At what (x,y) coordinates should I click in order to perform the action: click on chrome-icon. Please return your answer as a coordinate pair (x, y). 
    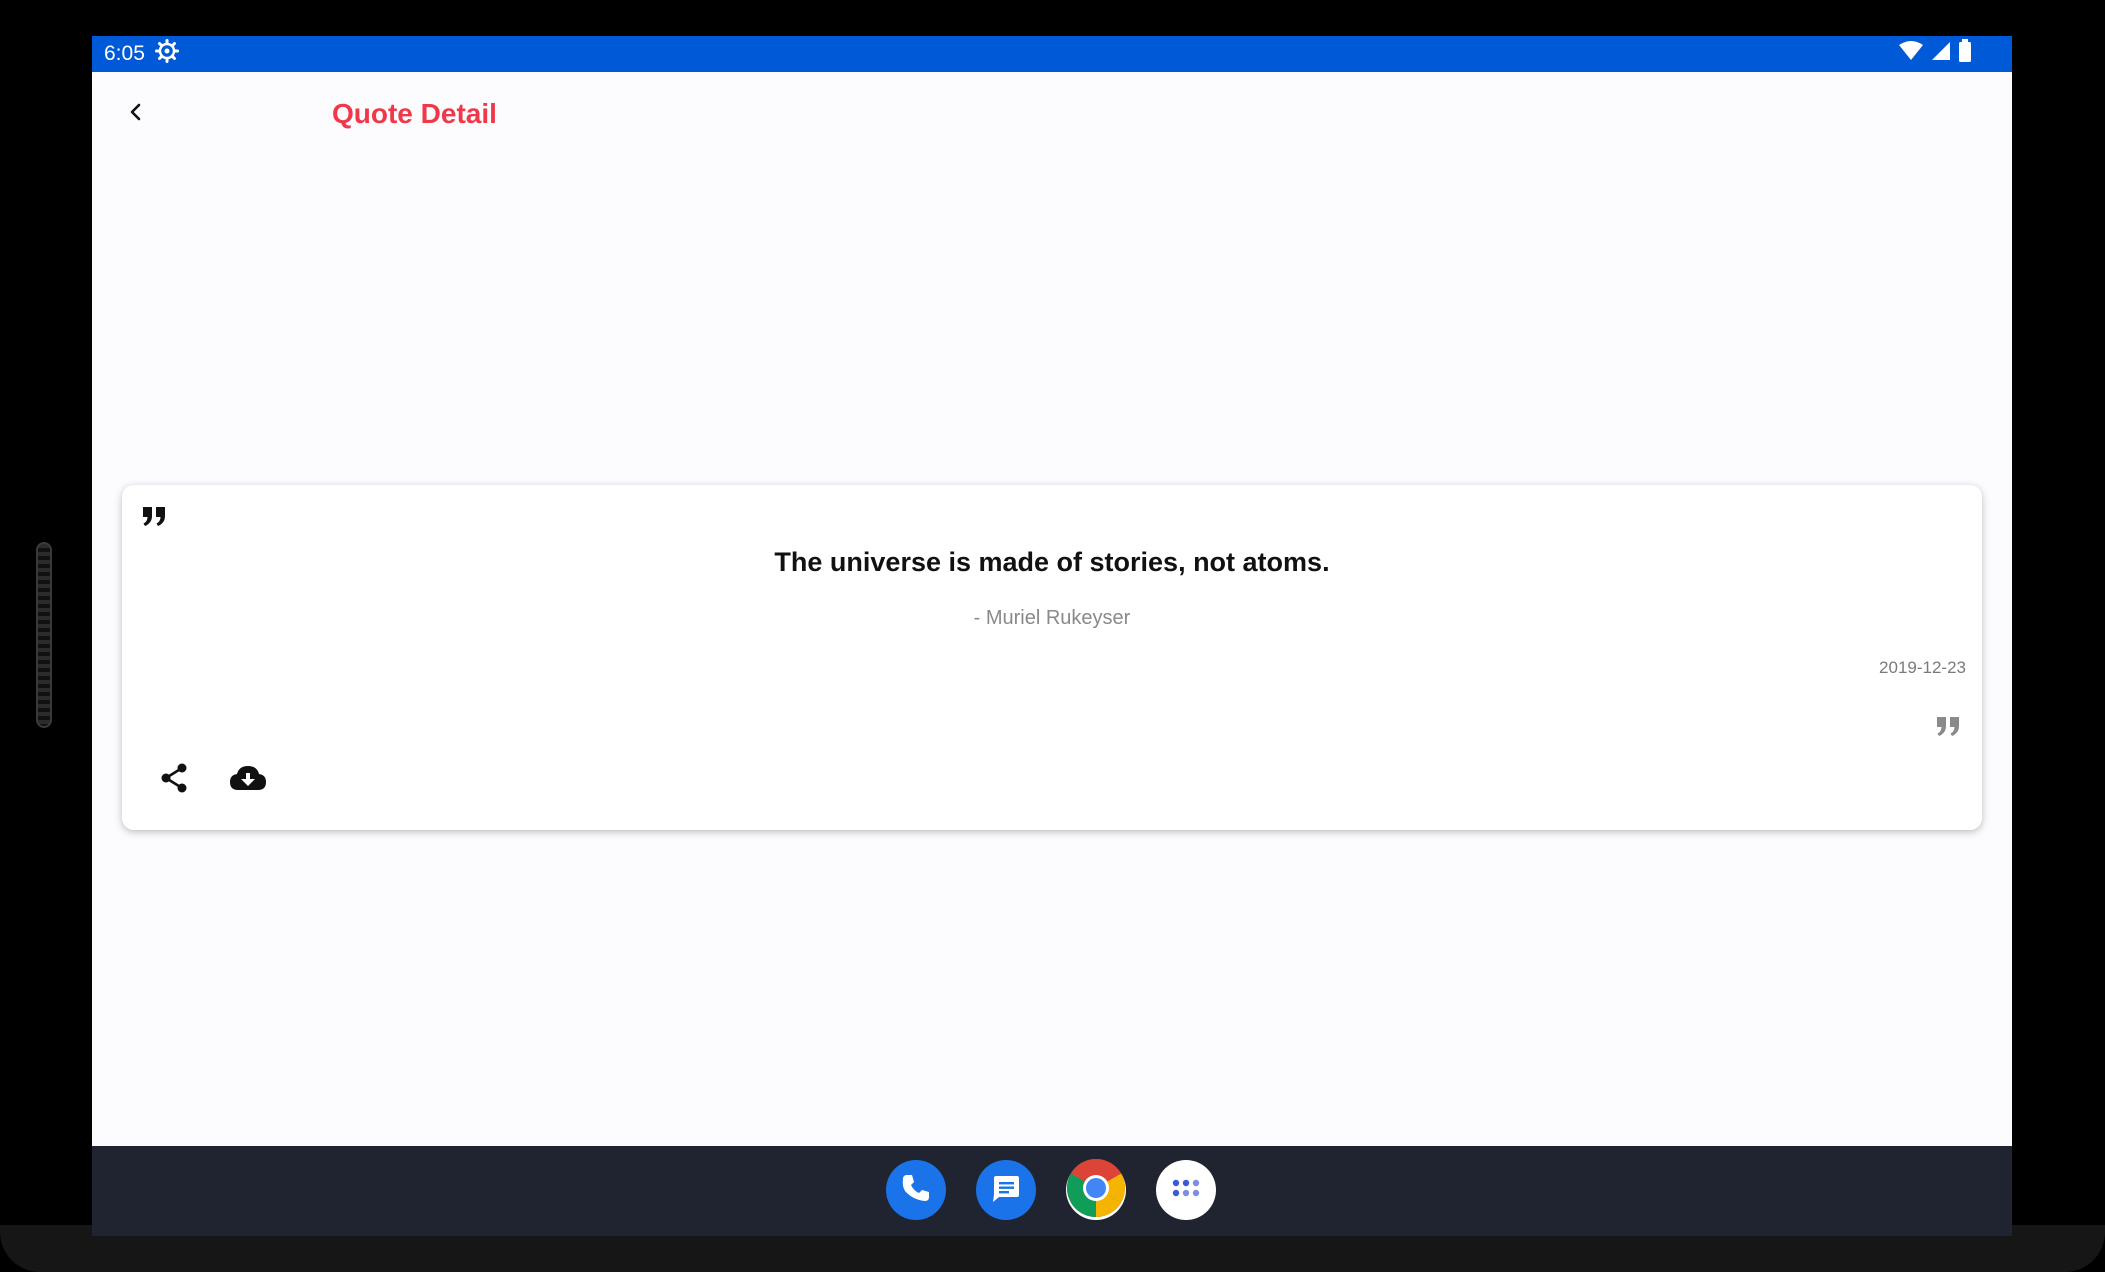
    Looking at the image, I should click on (1096, 1190).